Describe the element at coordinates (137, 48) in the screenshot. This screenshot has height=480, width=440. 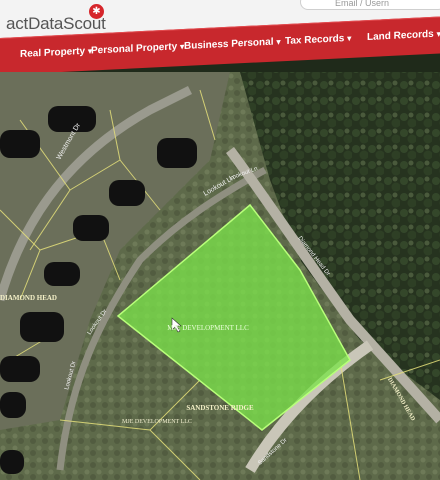
I see `nav-personal-property: Personal Property ▾` at that location.